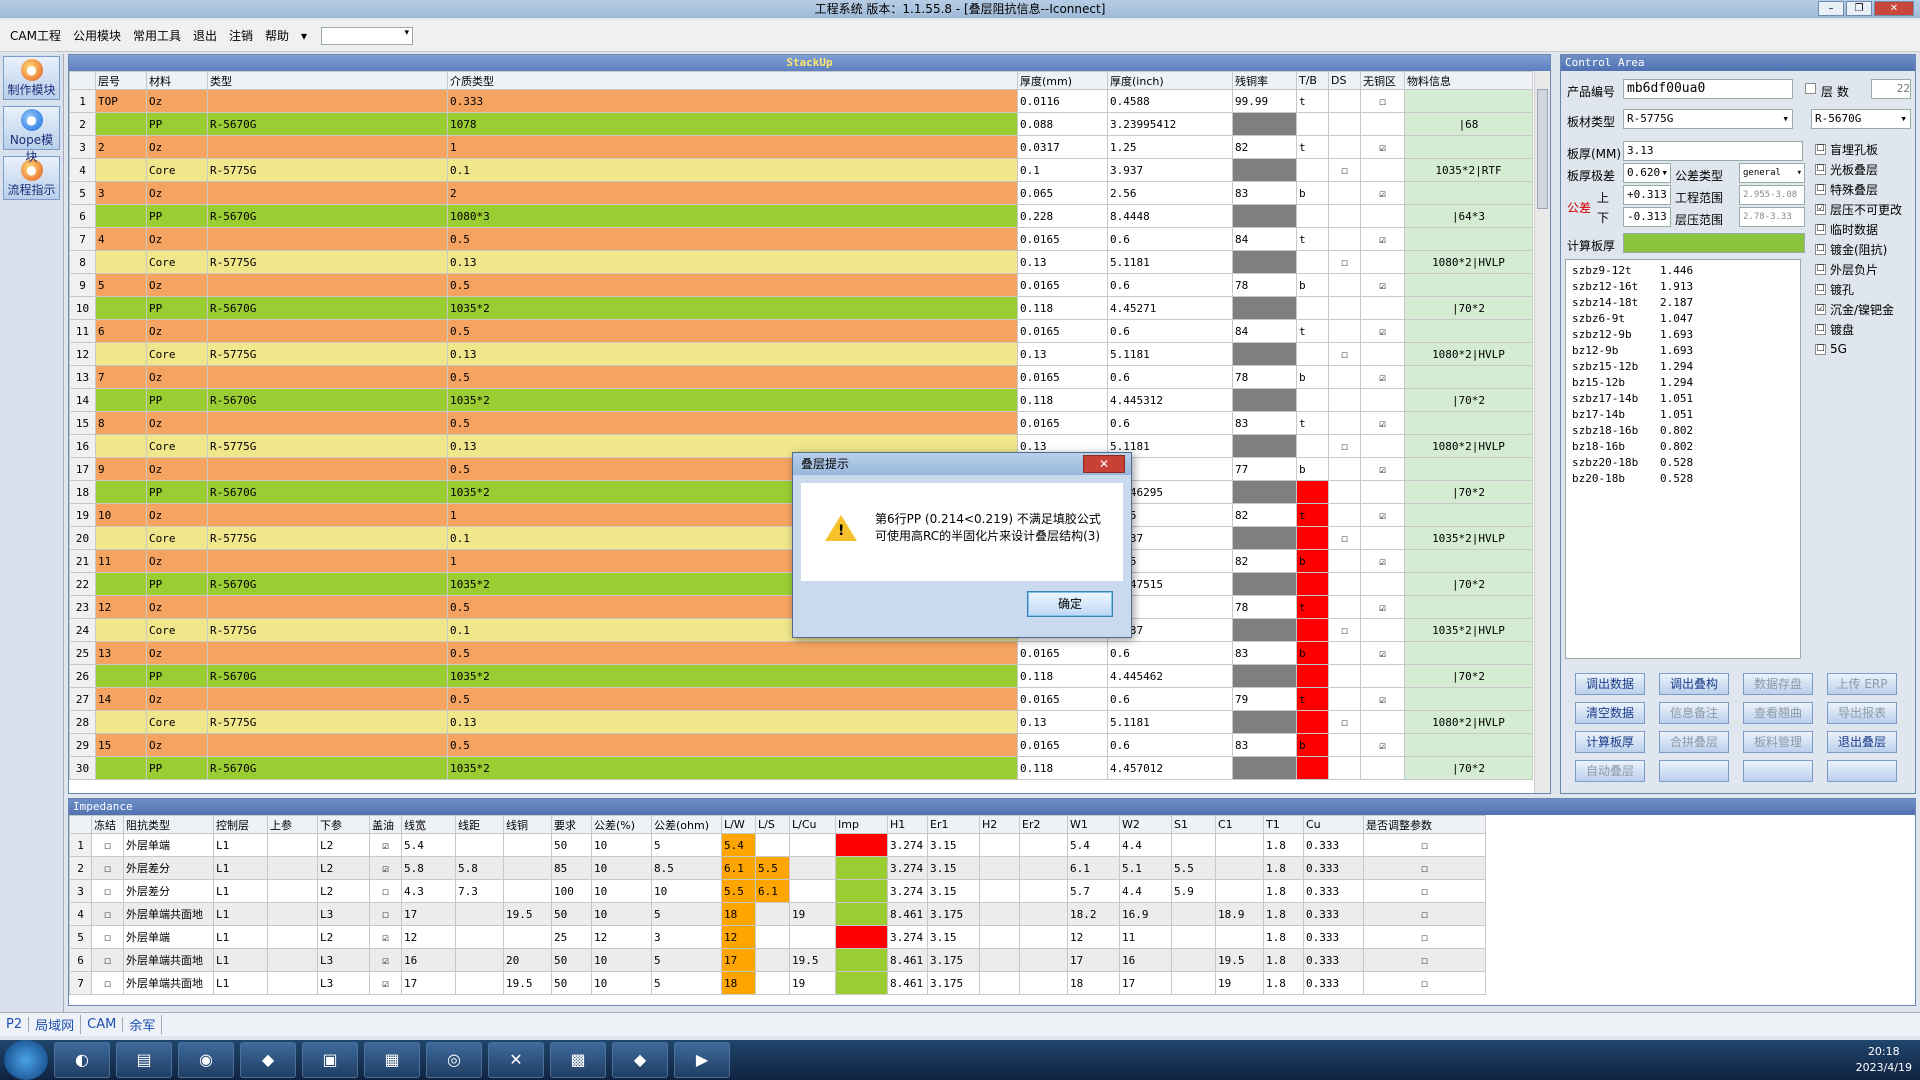 The height and width of the screenshot is (1080, 1920). I want to click on impedance-col-header: L/Cu, so click(812, 824).